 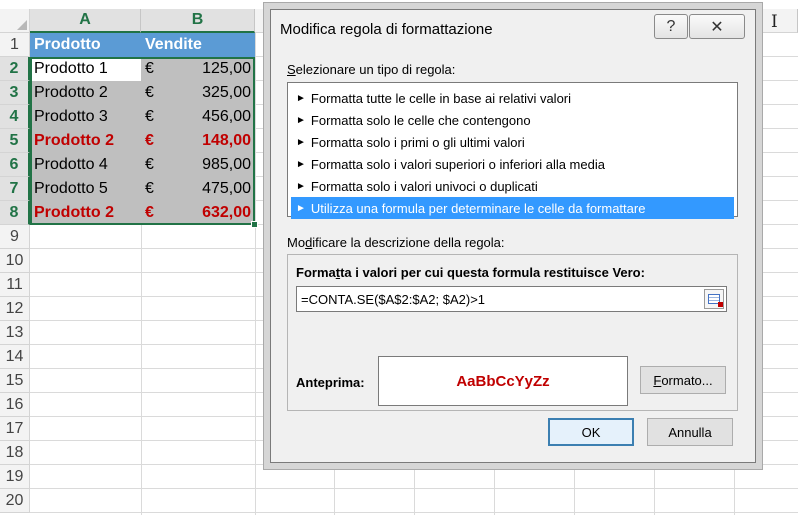 I want to click on row-header: 4, so click(x=15, y=117).